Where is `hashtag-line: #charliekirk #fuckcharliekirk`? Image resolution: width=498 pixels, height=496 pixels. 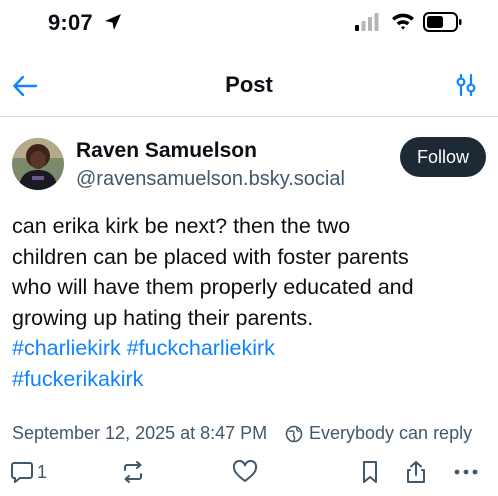 hashtag-line: #charliekirk #fuckcharliekirk is located at coordinates (252, 348).